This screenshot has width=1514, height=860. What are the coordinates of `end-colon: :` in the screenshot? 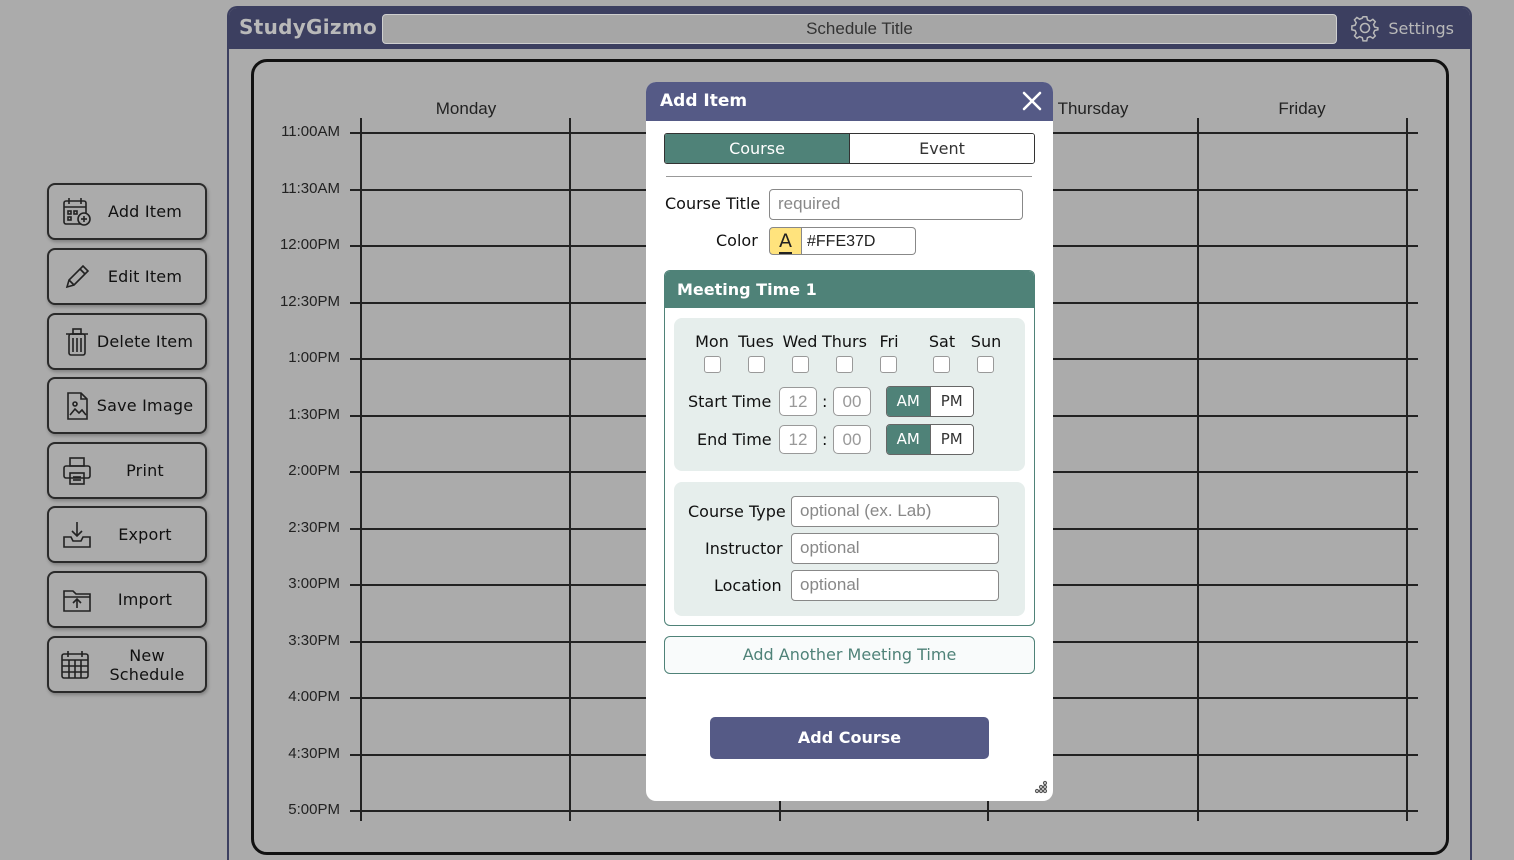 It's located at (825, 439).